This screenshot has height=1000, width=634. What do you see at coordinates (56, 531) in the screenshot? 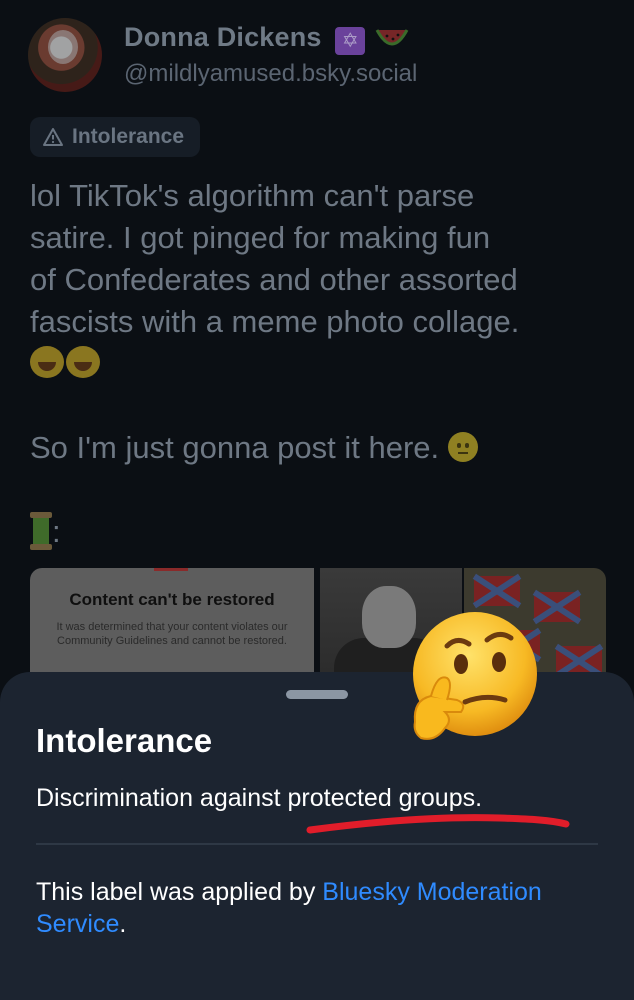
I see `thread-colon: :` at bounding box center [56, 531].